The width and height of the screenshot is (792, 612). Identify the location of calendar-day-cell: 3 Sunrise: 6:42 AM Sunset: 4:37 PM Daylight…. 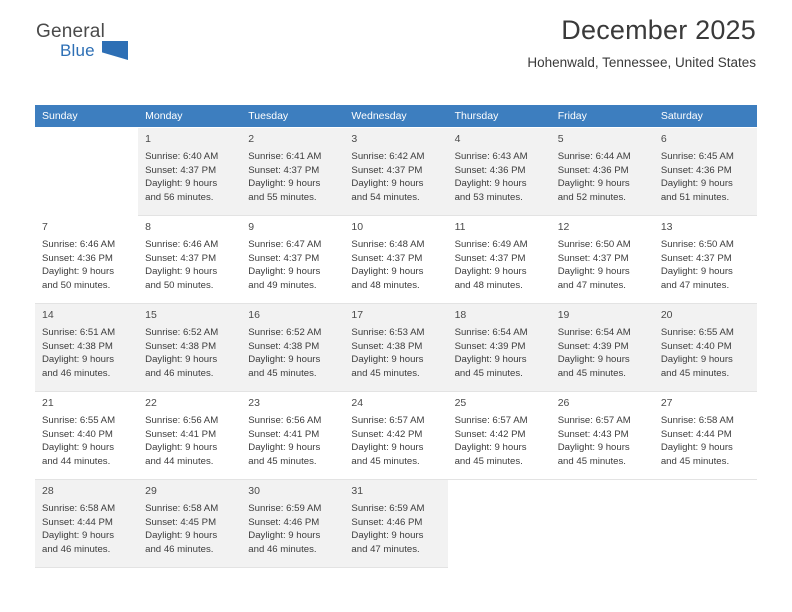
(396, 171).